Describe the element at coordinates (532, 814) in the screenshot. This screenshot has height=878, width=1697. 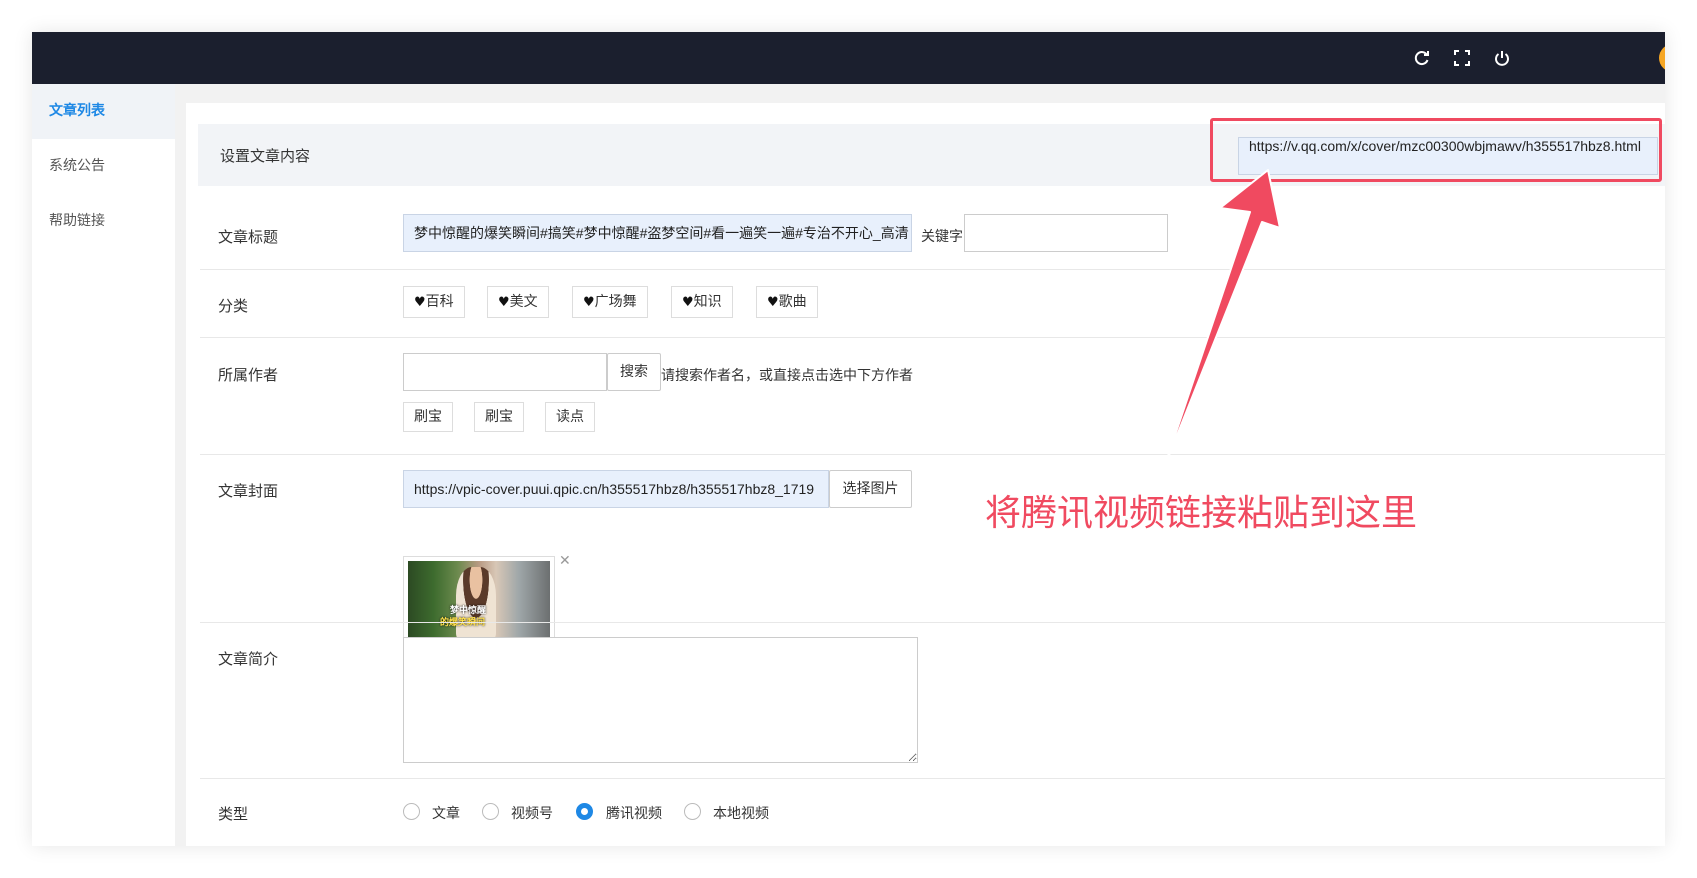
I see `type-radio-label: 视频号` at that location.